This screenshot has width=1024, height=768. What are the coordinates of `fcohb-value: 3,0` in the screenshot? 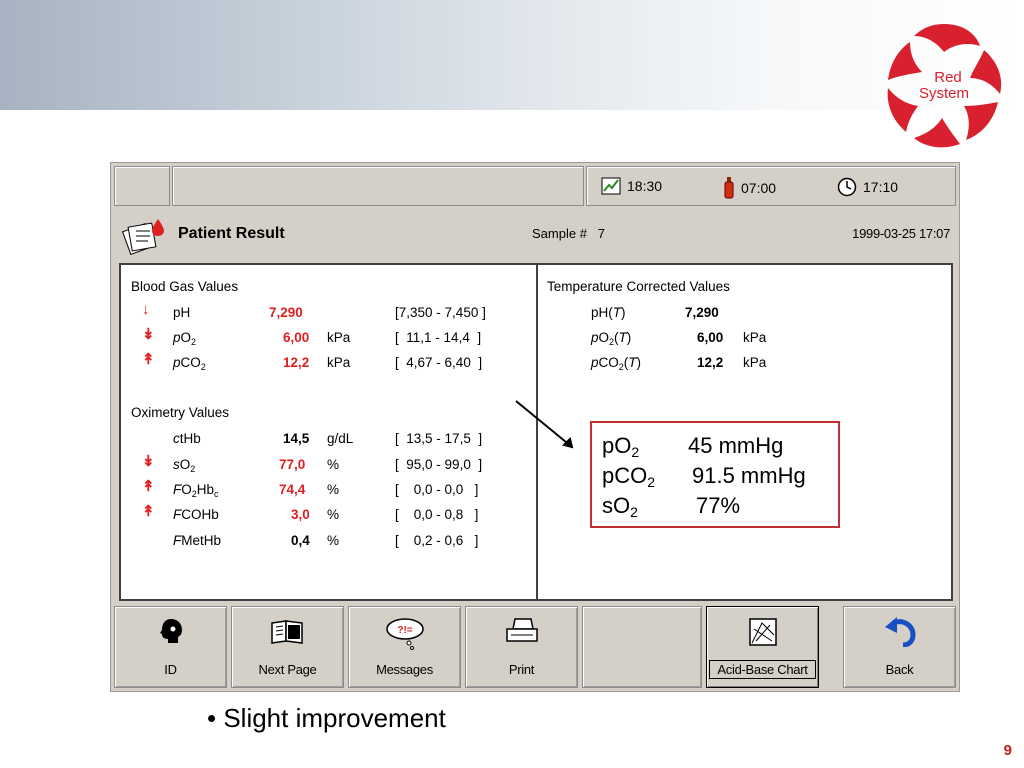 It's located at (300, 514).